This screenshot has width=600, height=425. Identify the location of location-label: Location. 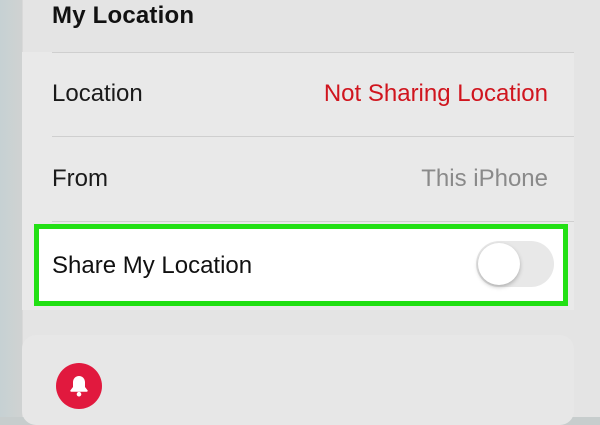
(97, 93).